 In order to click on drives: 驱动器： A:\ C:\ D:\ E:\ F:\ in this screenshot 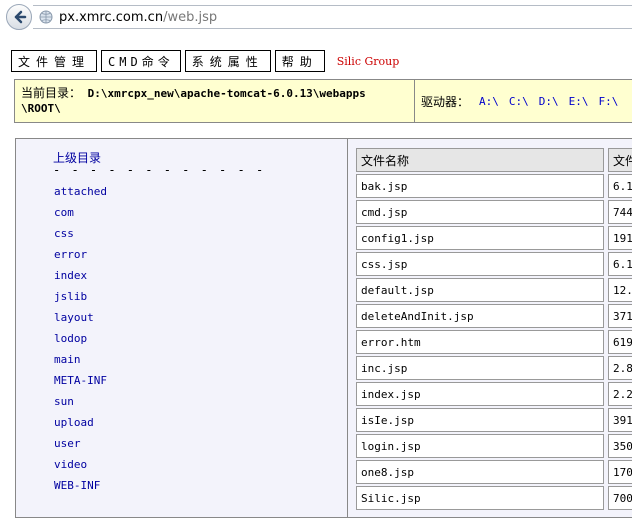, I will do `click(516, 101)`.